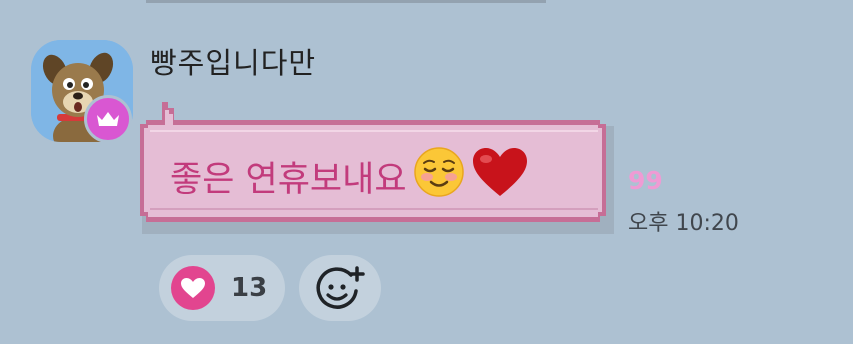 This screenshot has height=344, width=853. What do you see at coordinates (233, 61) in the screenshot?
I see `sender-name: 빵주입니다만` at bounding box center [233, 61].